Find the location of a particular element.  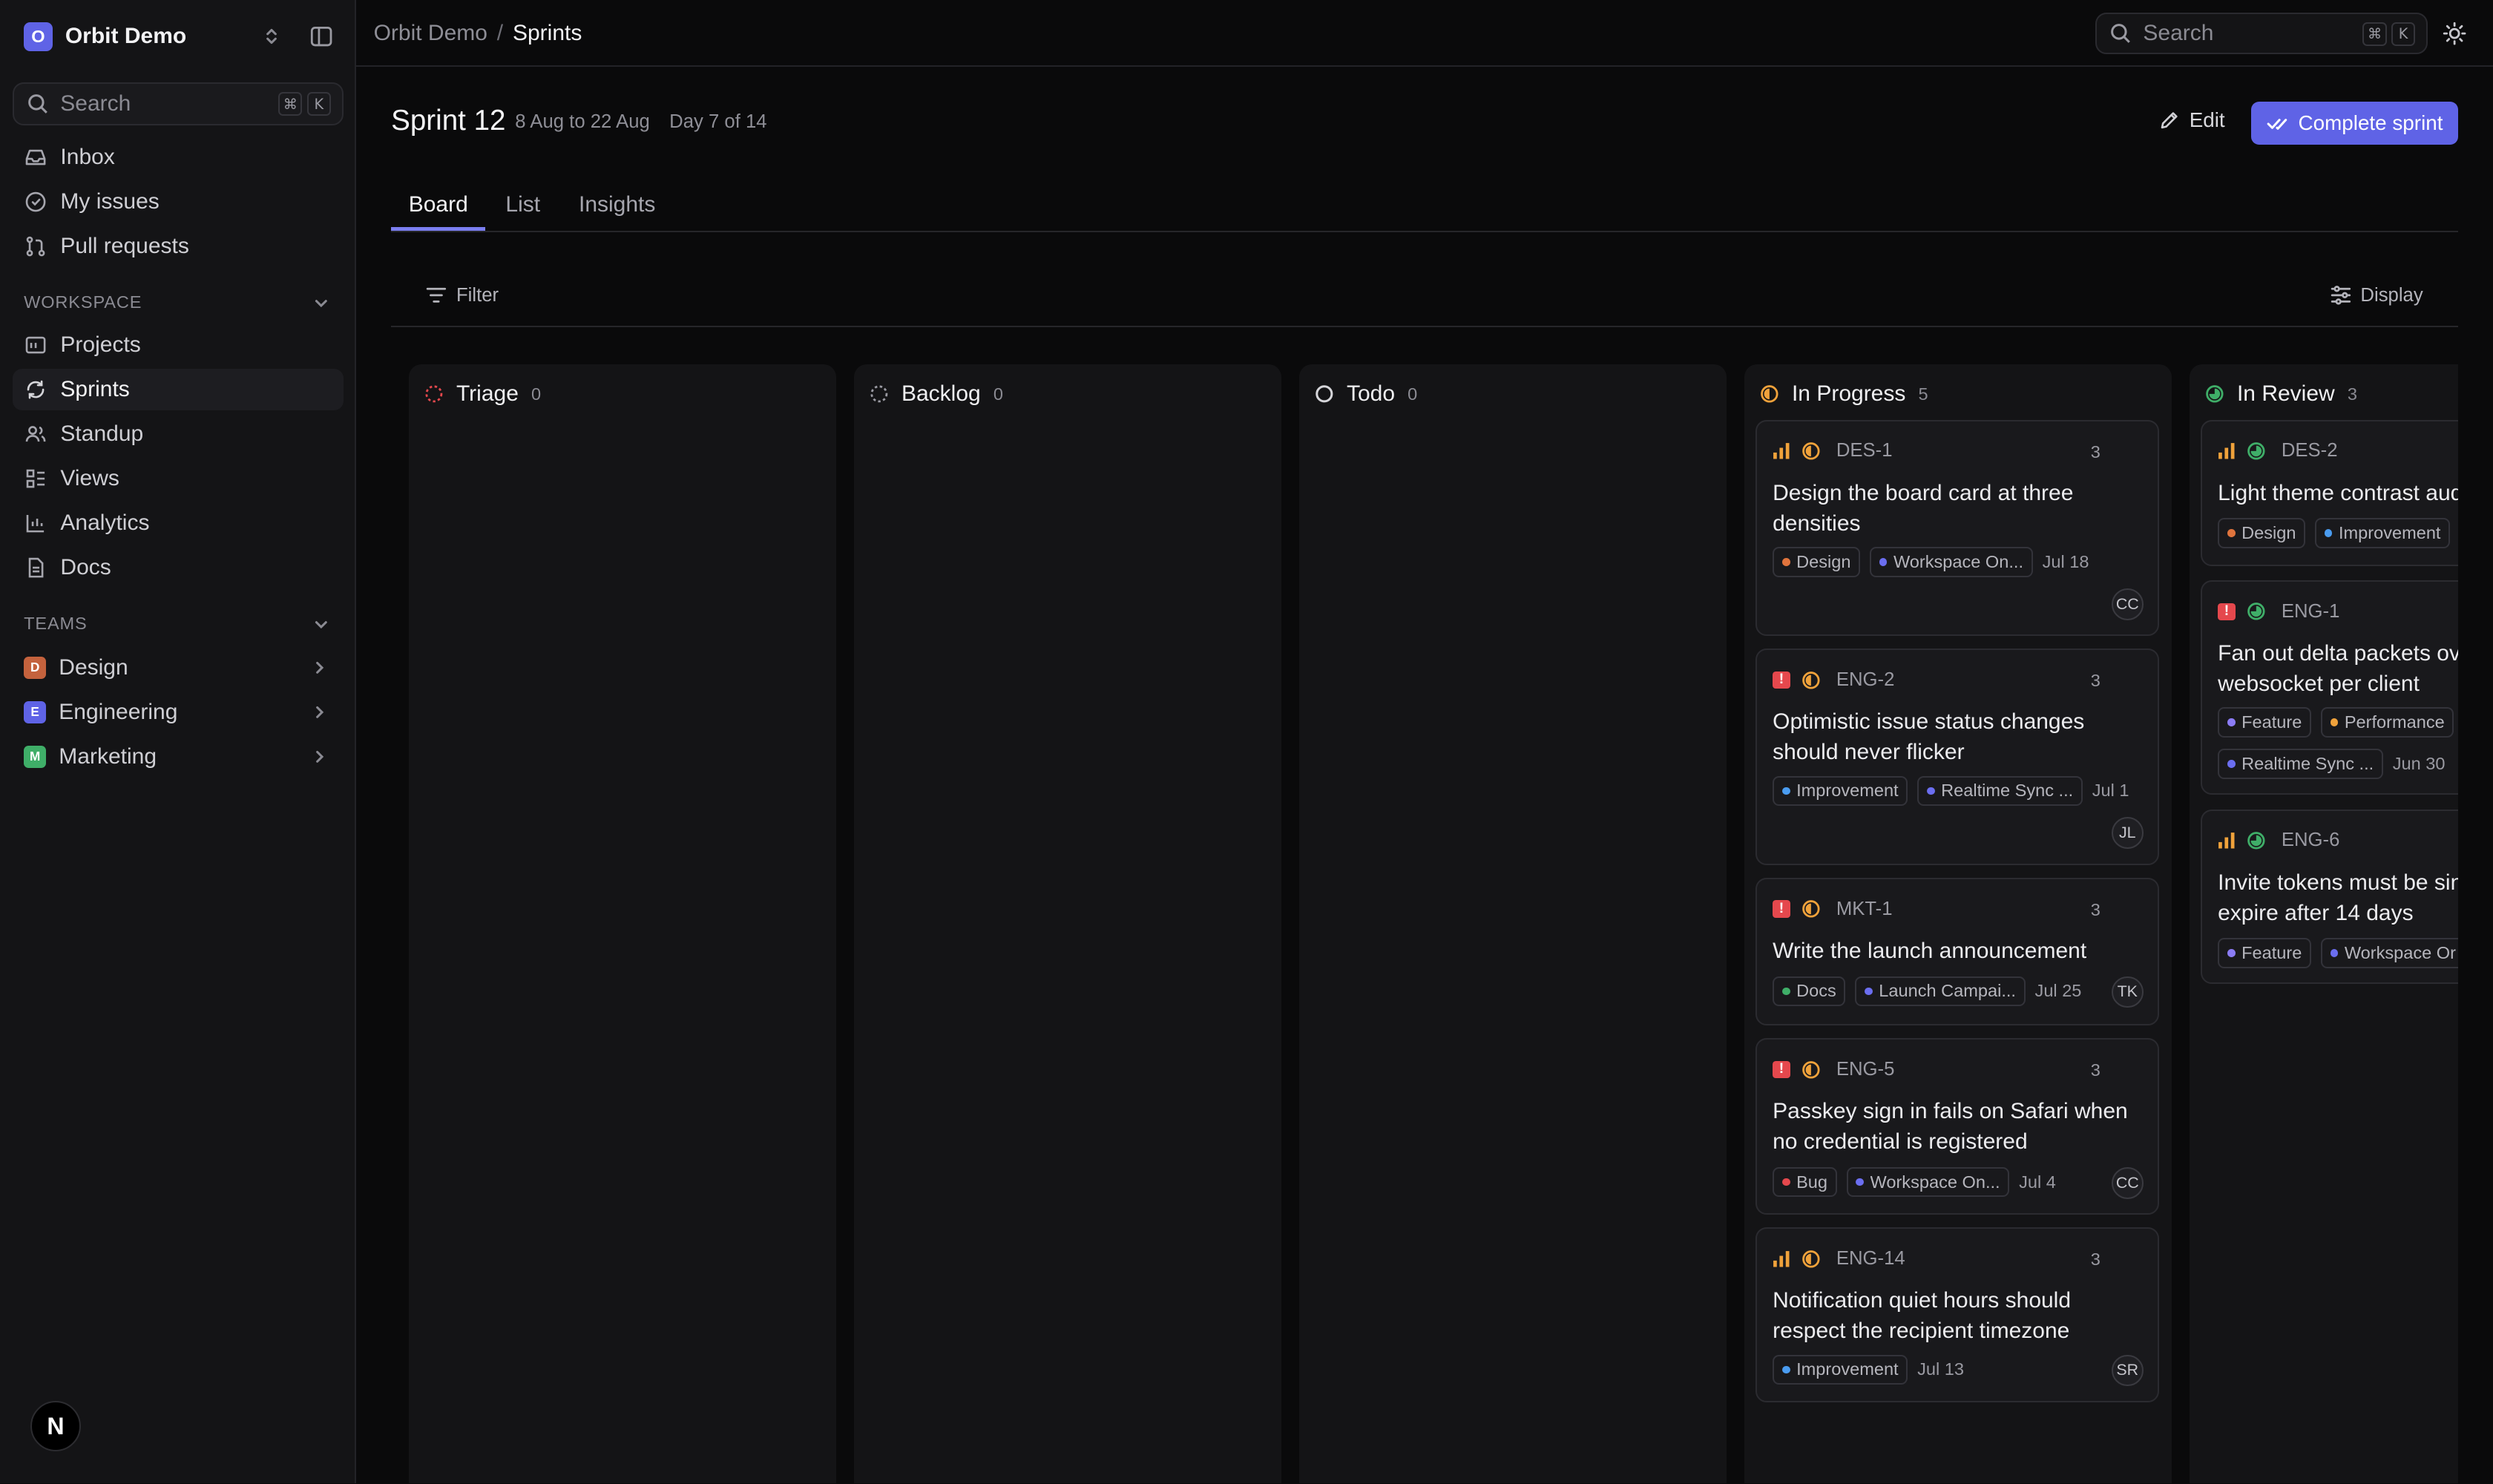

sidebar-search: Search ⌘ K is located at coordinates (178, 104).